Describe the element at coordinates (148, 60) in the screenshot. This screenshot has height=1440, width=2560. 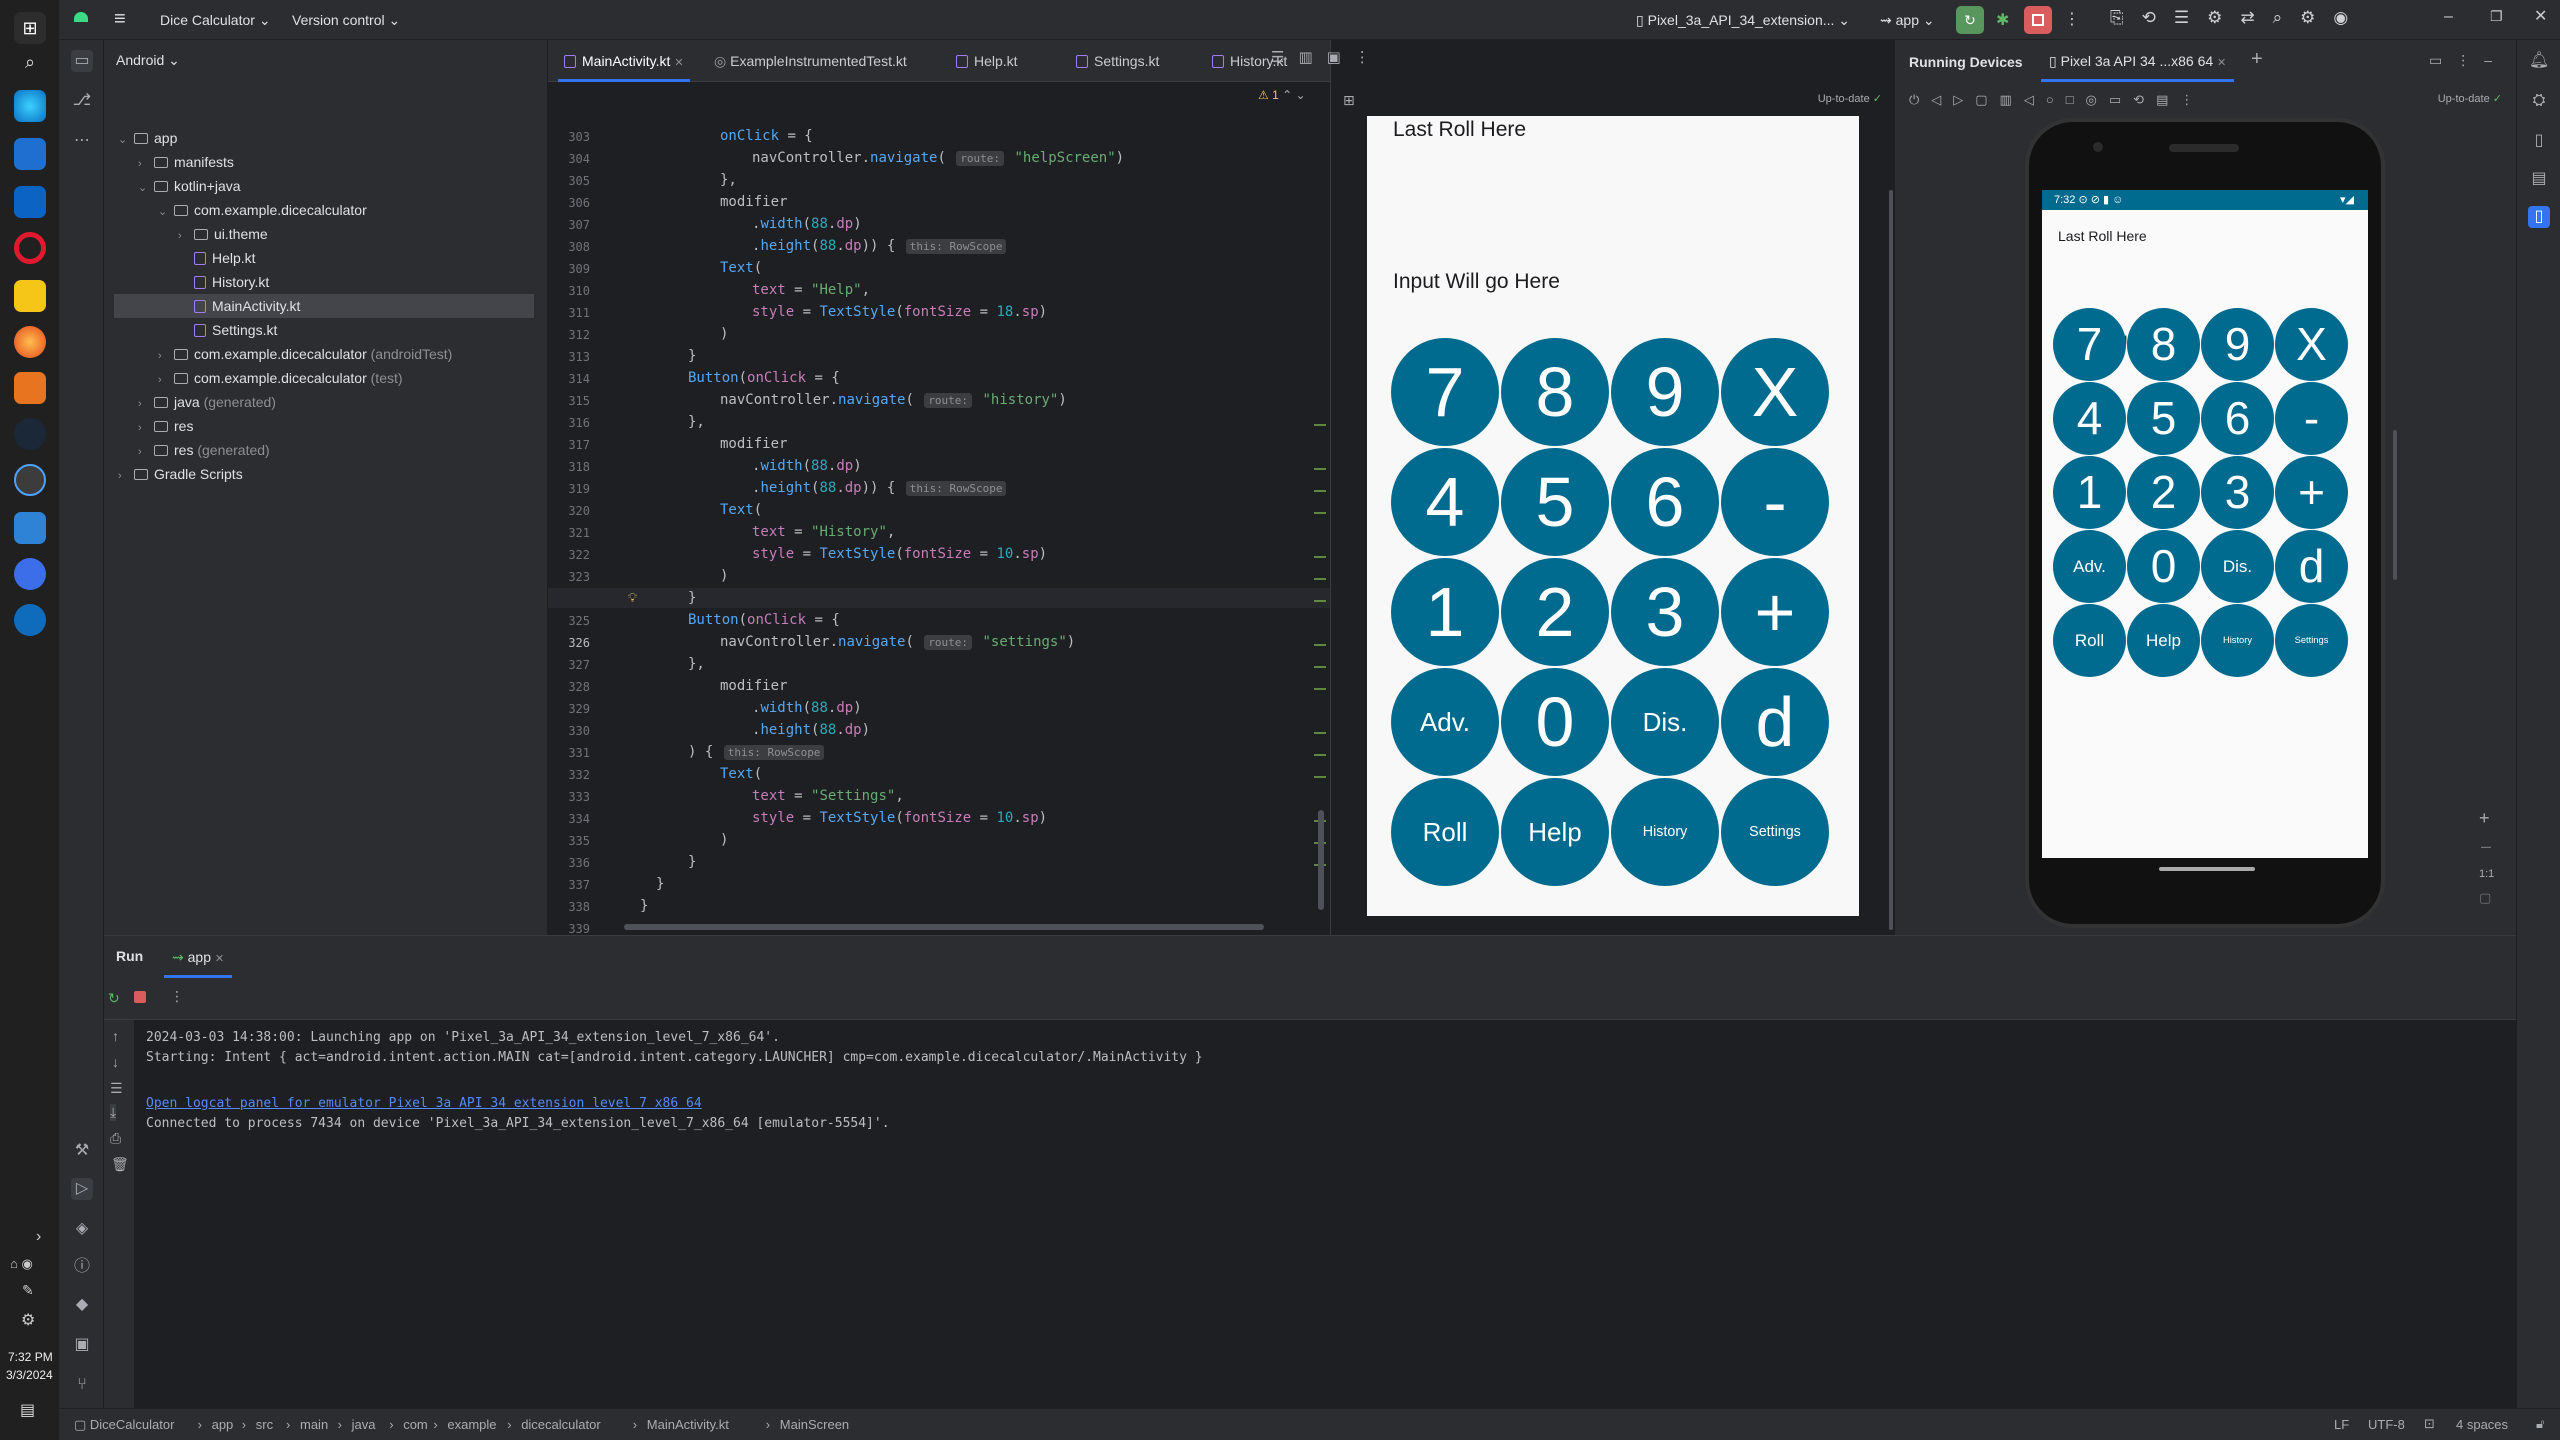
I see `project-view-selector: Android ⌄` at that location.